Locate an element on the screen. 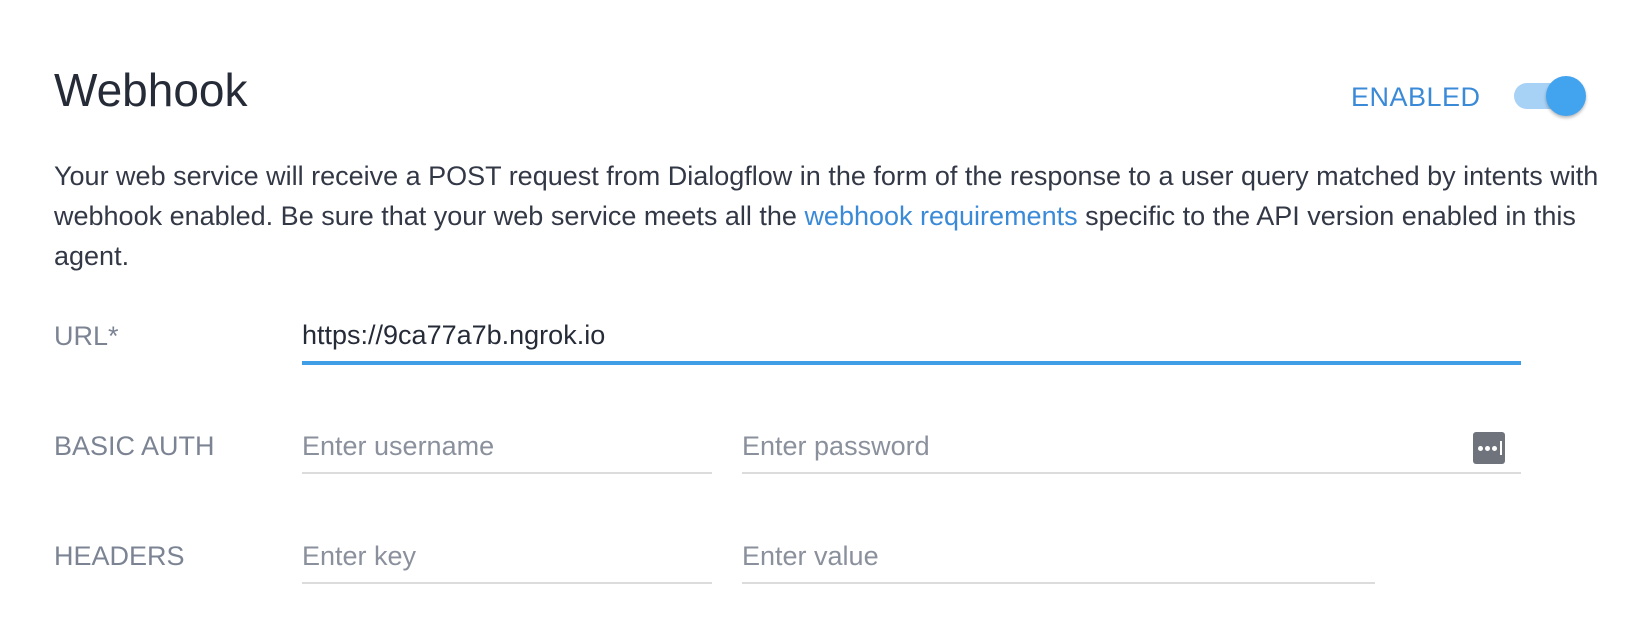 The image size is (1652, 644). webhook-enabled-toggle is located at coordinates (1550, 97).